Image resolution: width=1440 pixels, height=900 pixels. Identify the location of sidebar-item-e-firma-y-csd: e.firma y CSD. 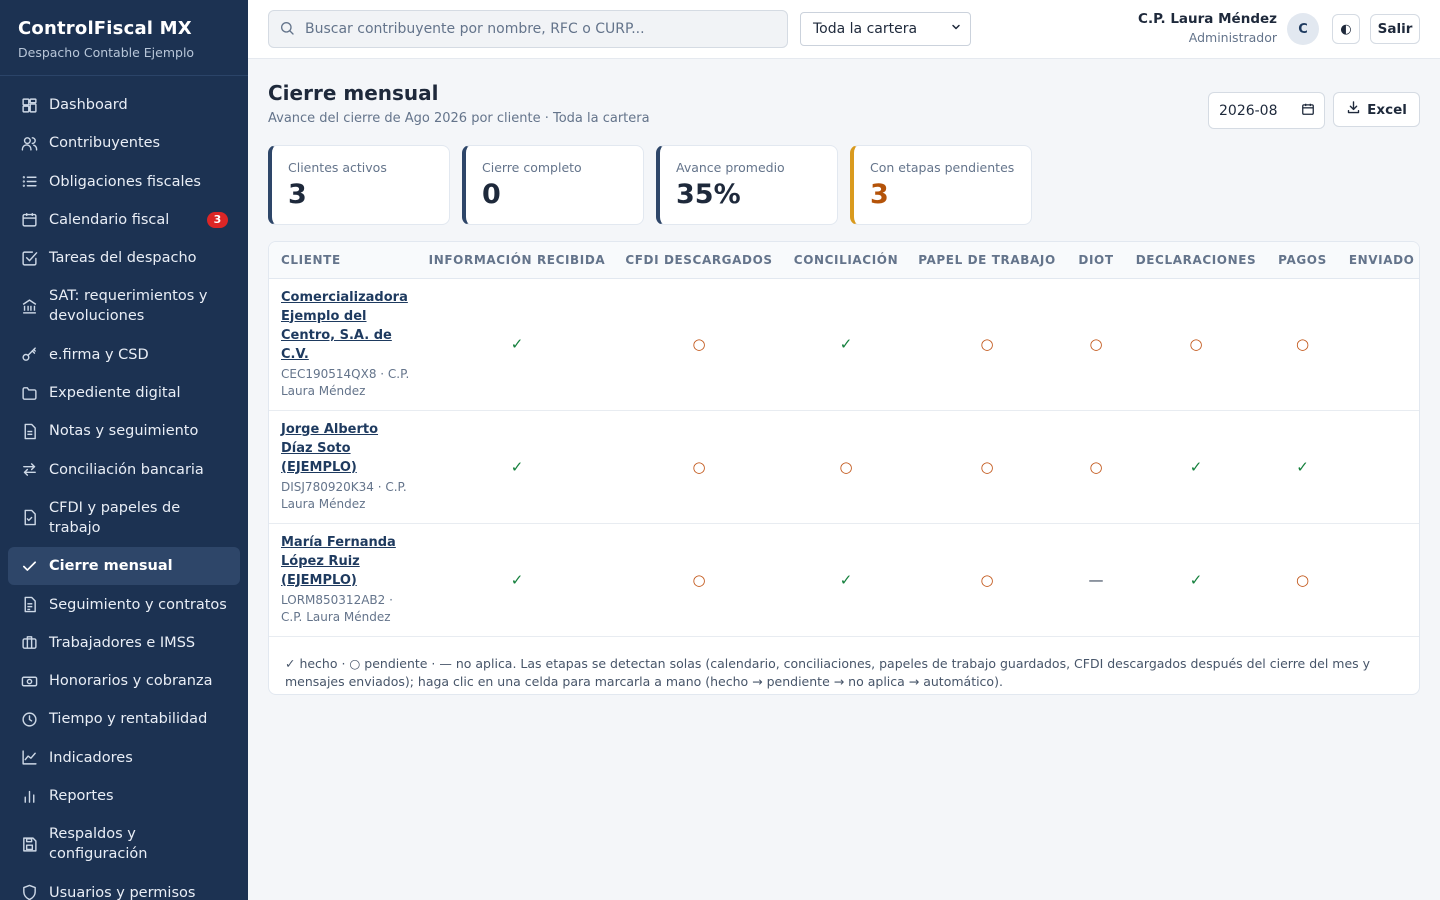
(124, 355).